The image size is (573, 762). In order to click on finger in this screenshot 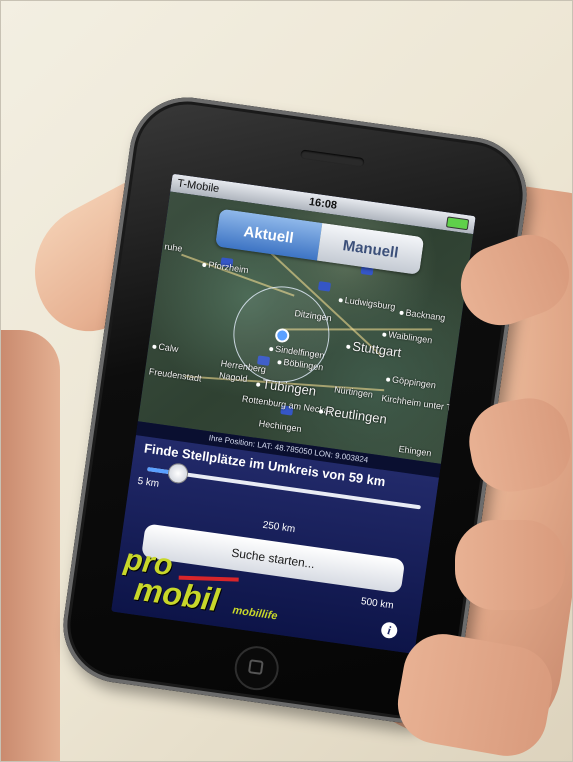, I will do `click(510, 565)`.